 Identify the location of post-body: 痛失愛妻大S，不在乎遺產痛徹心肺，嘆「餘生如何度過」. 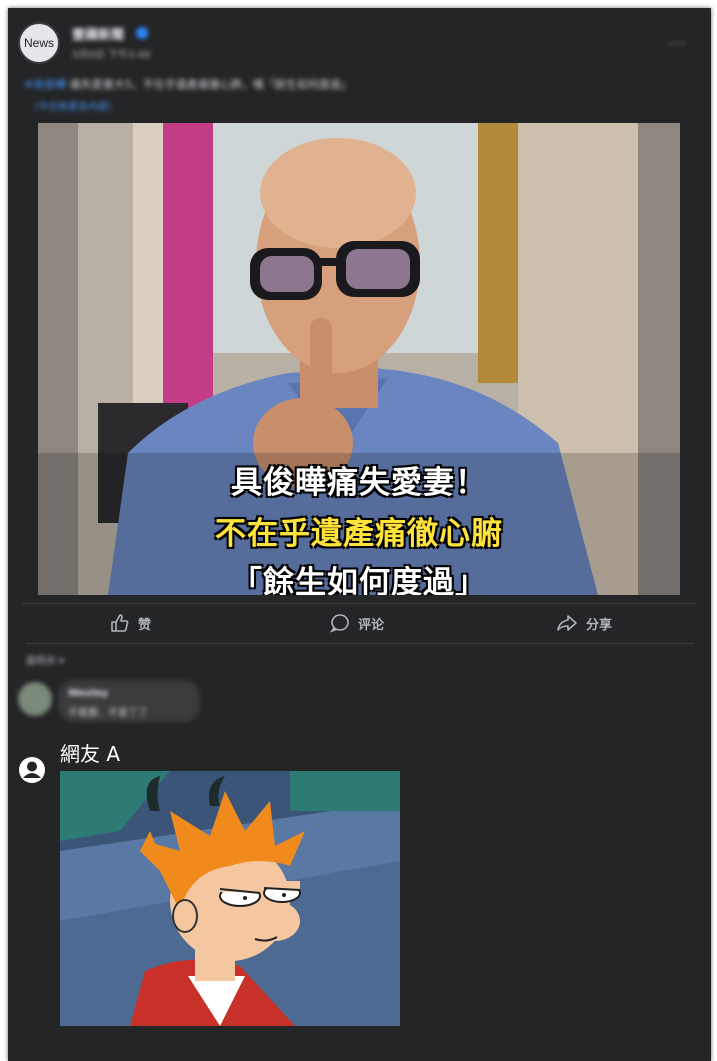
(210, 84).